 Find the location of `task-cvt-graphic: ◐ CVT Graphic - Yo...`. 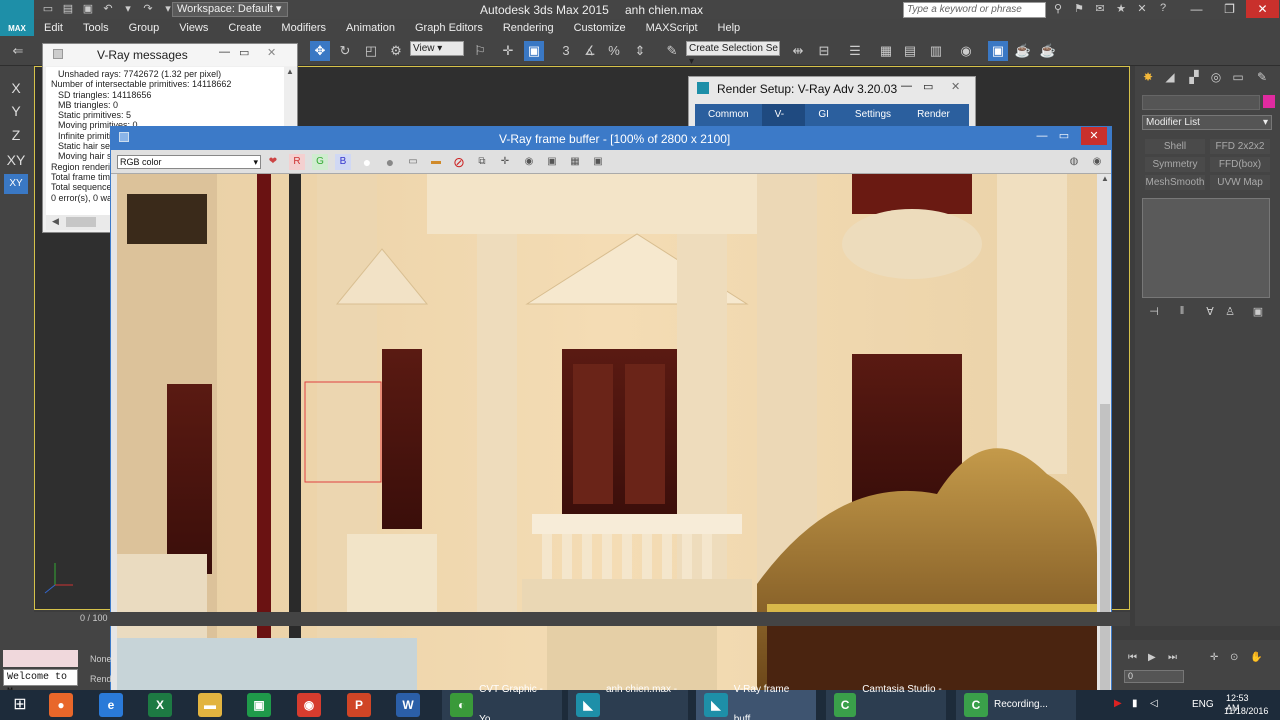

task-cvt-graphic: ◐ CVT Graphic - Yo... is located at coordinates (502, 702).